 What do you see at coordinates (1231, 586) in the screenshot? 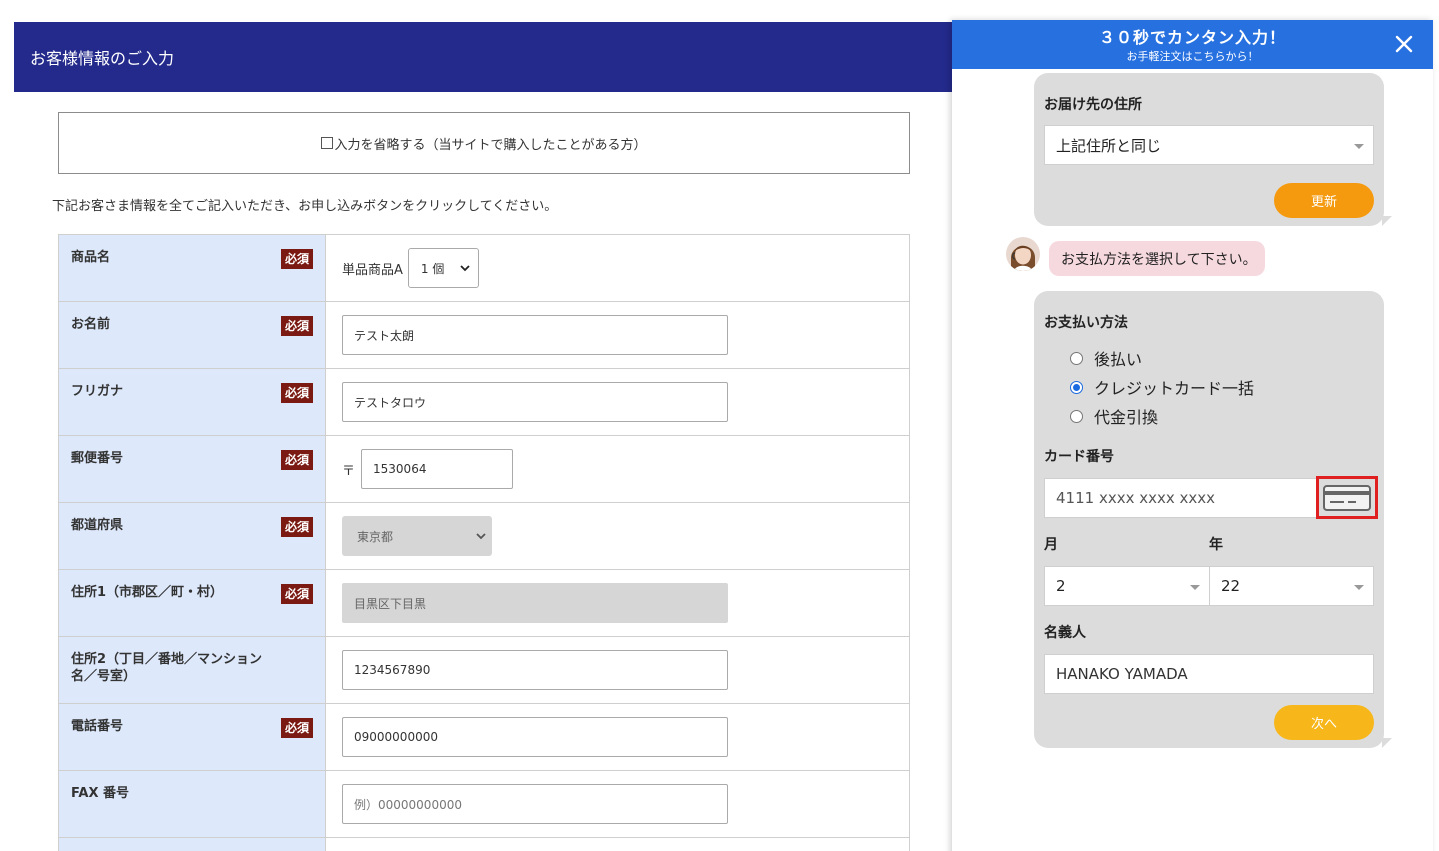
I see `year-value: 22` at bounding box center [1231, 586].